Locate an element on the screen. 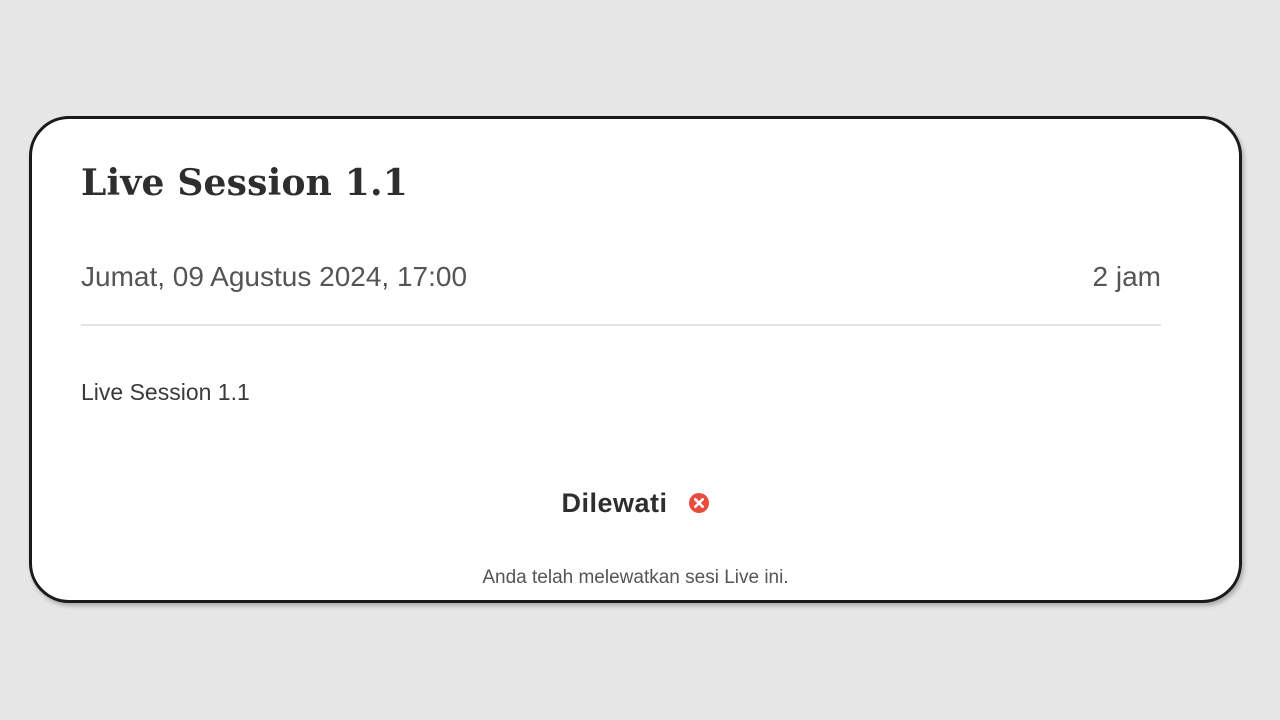  divider is located at coordinates (621, 325).